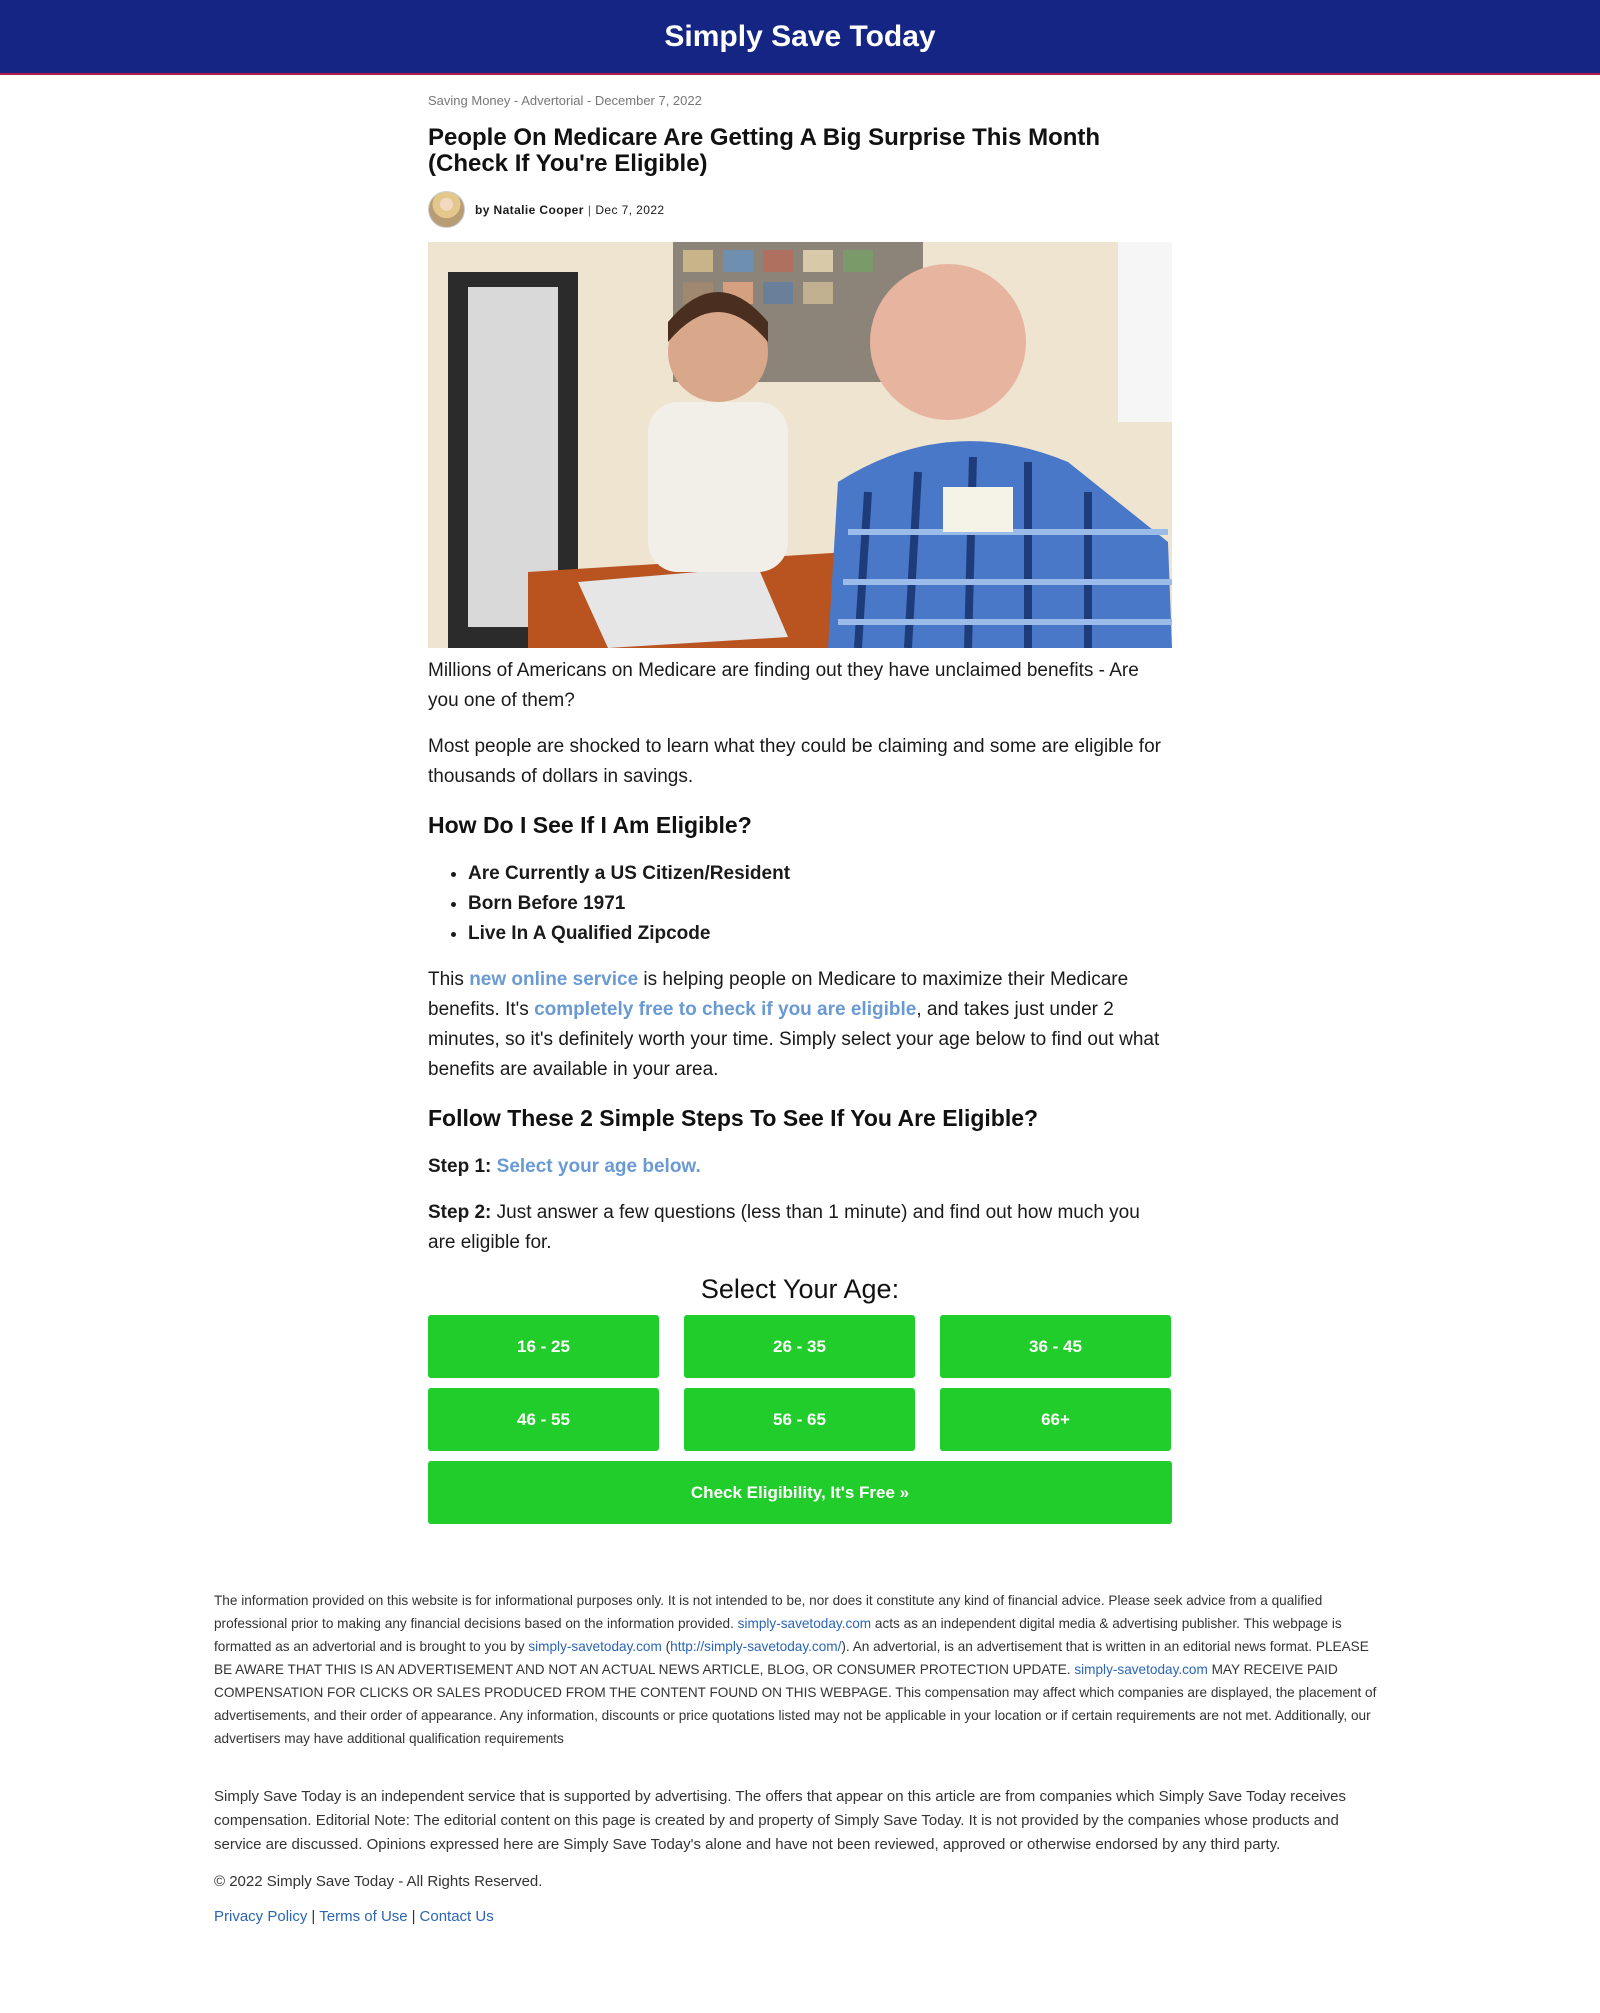  Describe the element at coordinates (553, 979) in the screenshot. I see `new-online-service-link: new online service` at that location.